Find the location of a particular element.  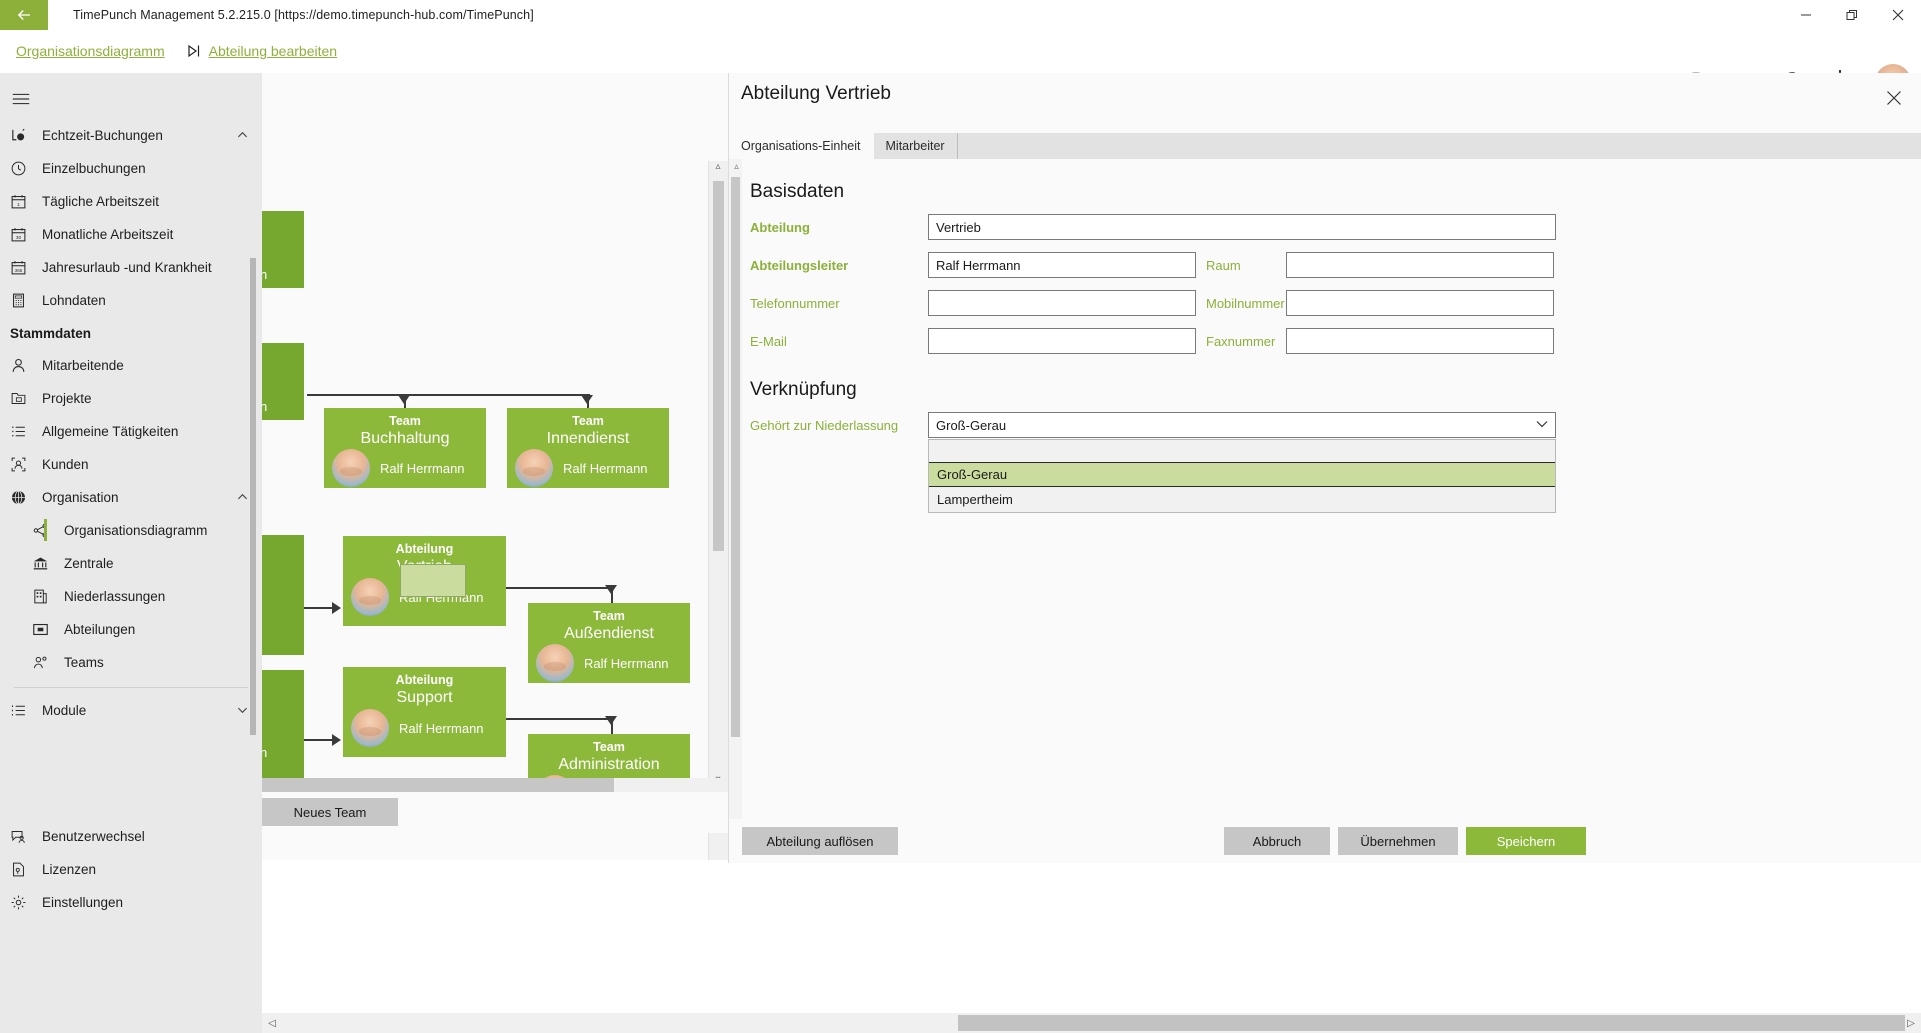

org-node-name: Innendienst is located at coordinates (588, 438).